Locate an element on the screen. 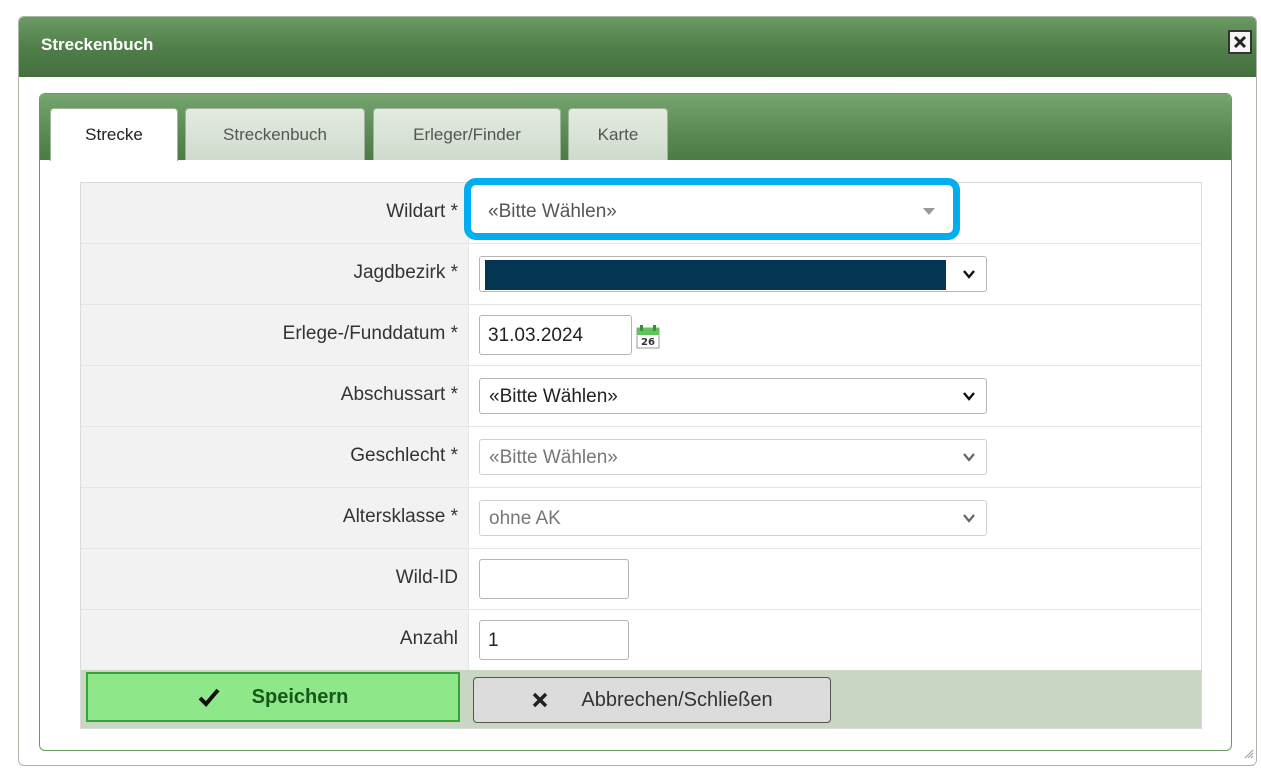  geschlecht-label: Geschlecht * is located at coordinates (404, 455).